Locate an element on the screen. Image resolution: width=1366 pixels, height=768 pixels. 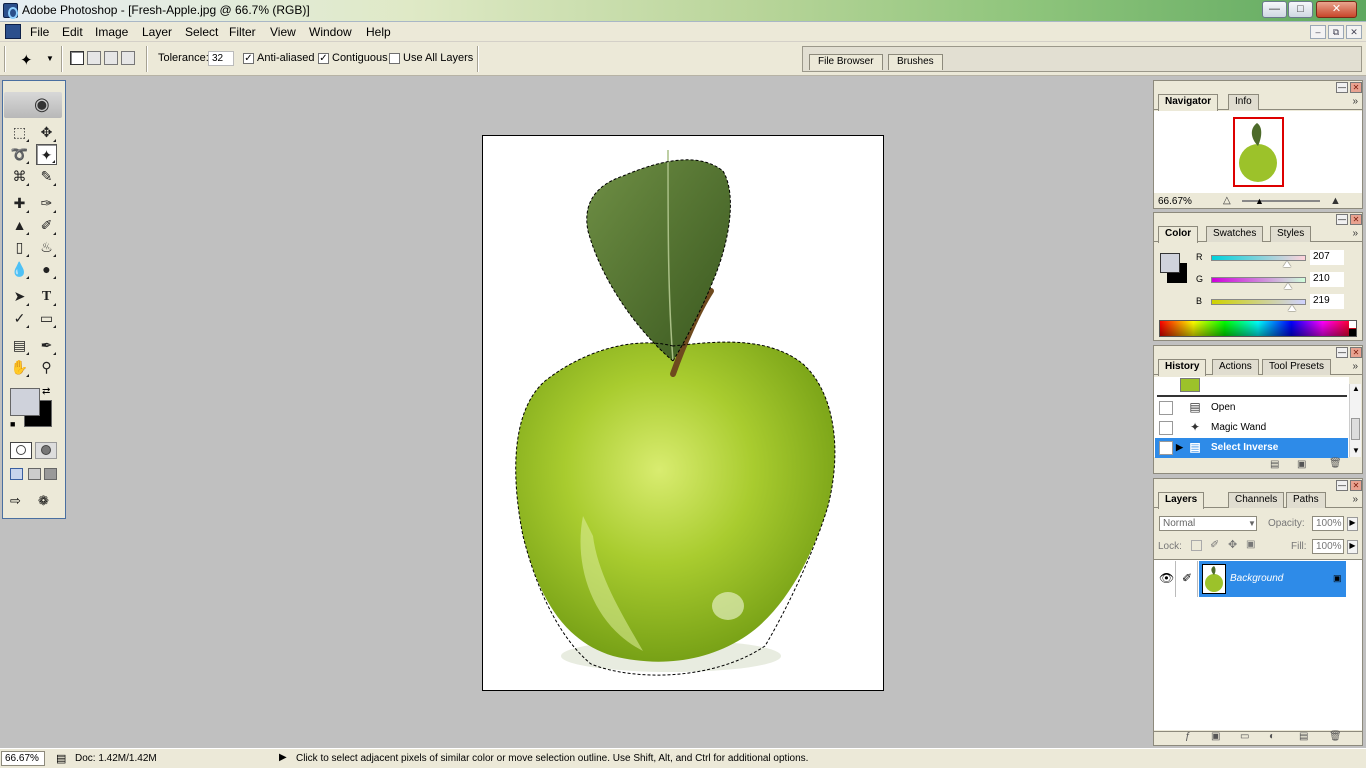
history-scrollbar: ▲ ▼ is located at coordinates (1355, 420).